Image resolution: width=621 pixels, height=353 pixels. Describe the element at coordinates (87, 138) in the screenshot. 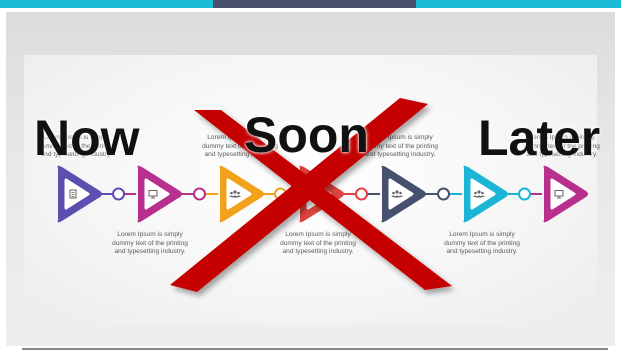

I see `label-now: Now` at that location.